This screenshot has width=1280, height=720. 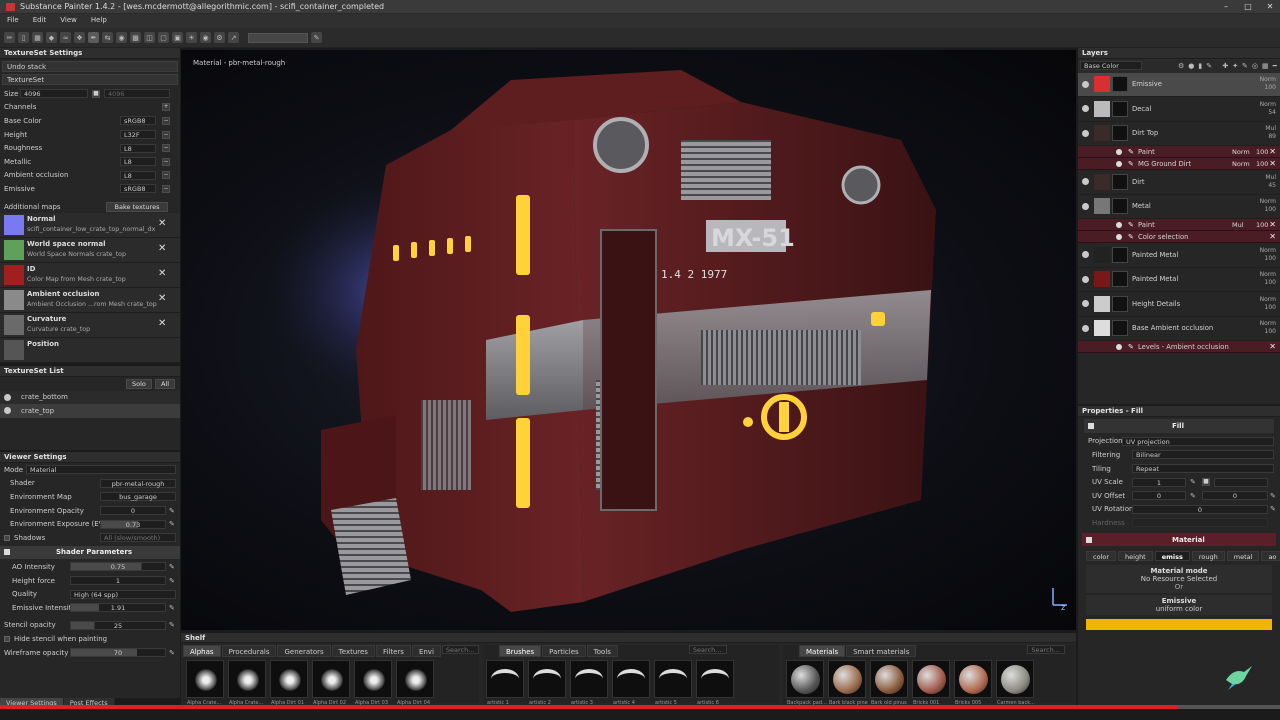 What do you see at coordinates (1179, 152) in the screenshot?
I see `layer-effect-row: ✎ Paint Norm 100 ✕` at bounding box center [1179, 152].